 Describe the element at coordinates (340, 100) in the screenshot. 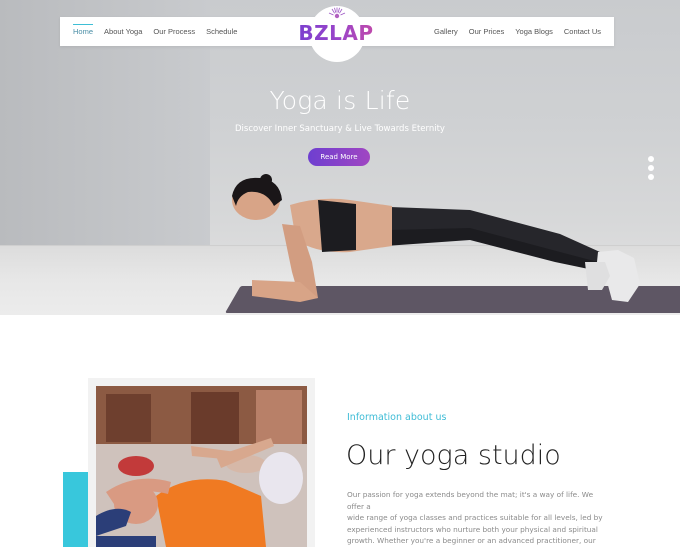

I see `hero-title: Yoga is Life` at that location.